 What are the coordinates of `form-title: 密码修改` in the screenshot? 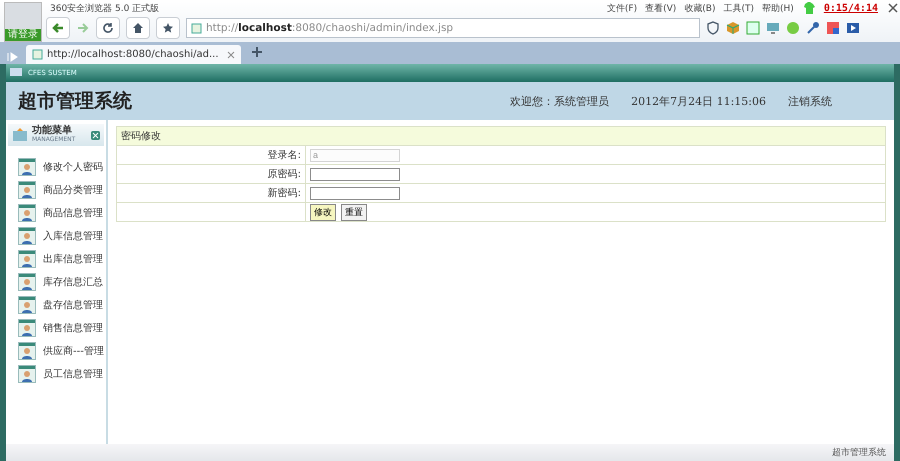 It's located at (501, 136).